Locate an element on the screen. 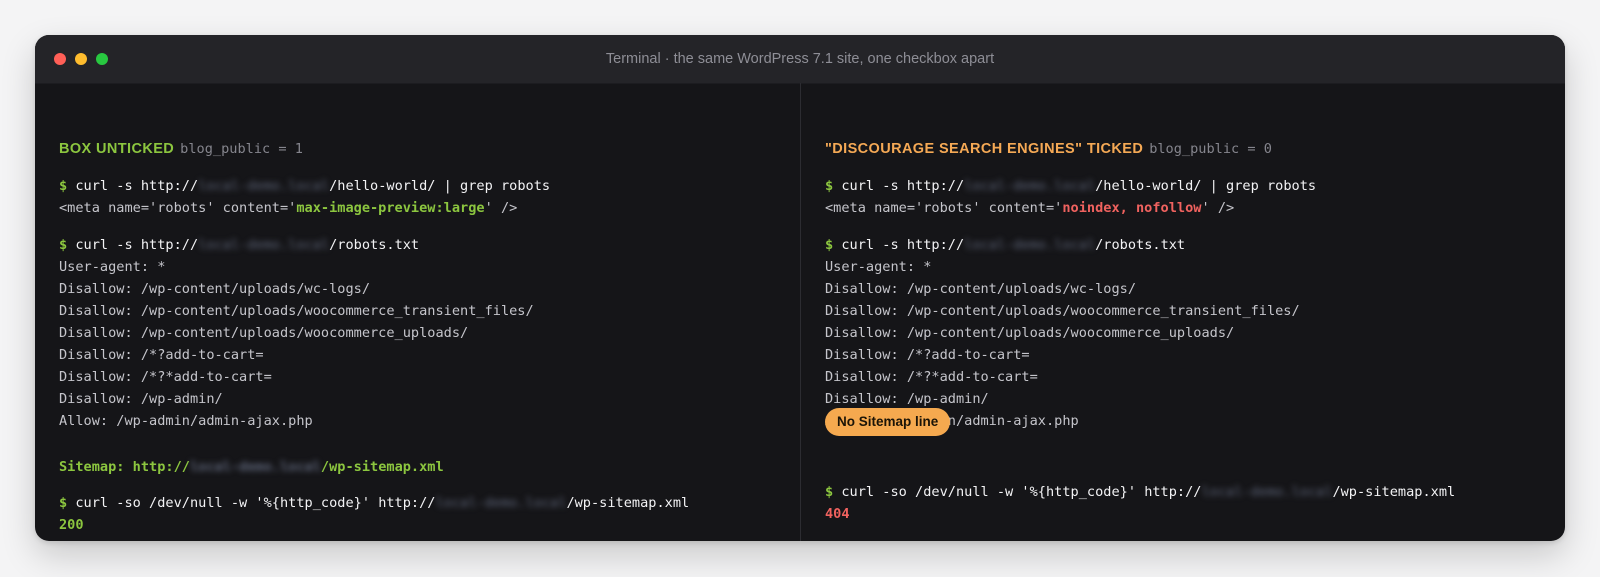 This screenshot has width=1600, height=577. left-variable: blog_public = 1 is located at coordinates (241, 149).